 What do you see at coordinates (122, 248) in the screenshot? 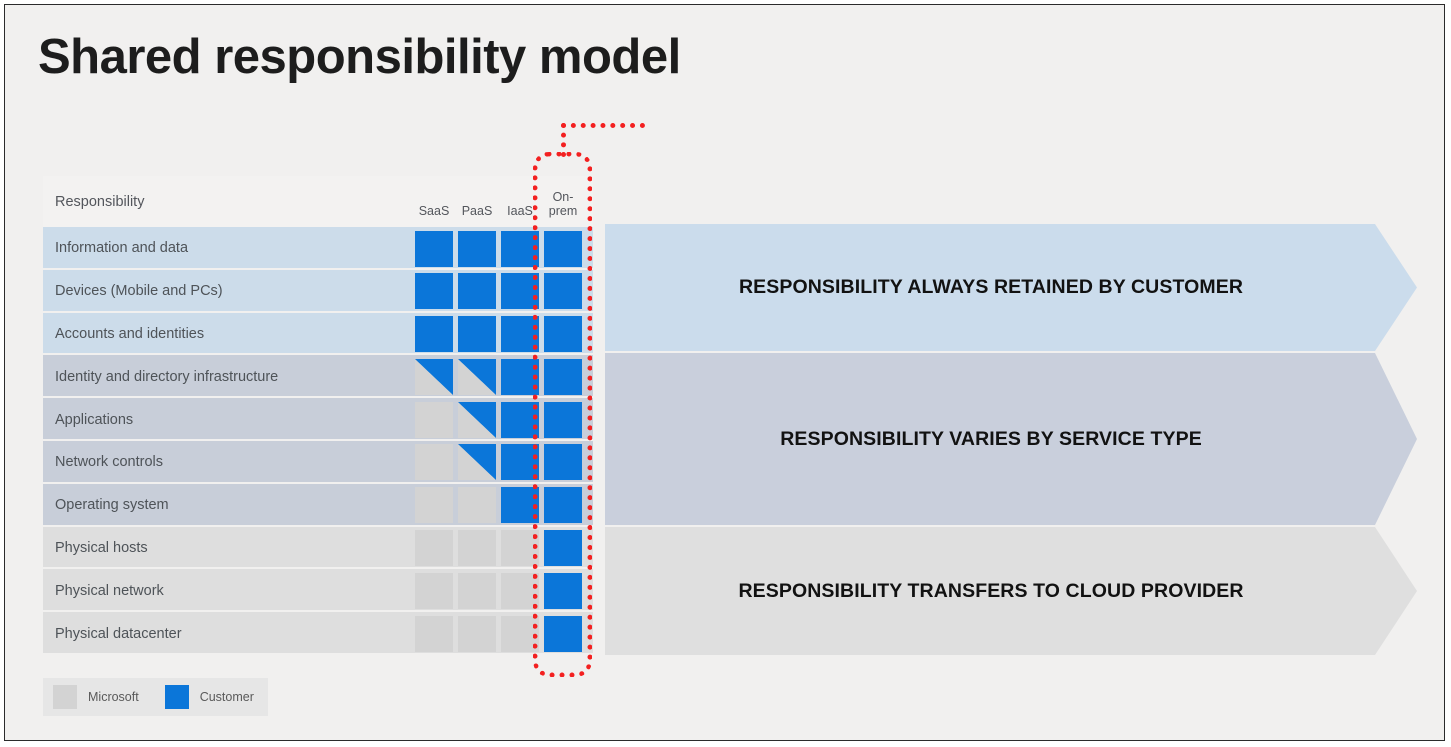
I see `row-label: Information and data` at bounding box center [122, 248].